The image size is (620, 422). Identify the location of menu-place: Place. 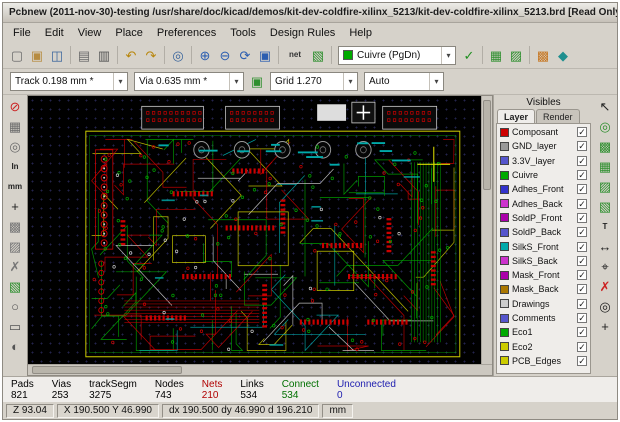
(129, 33).